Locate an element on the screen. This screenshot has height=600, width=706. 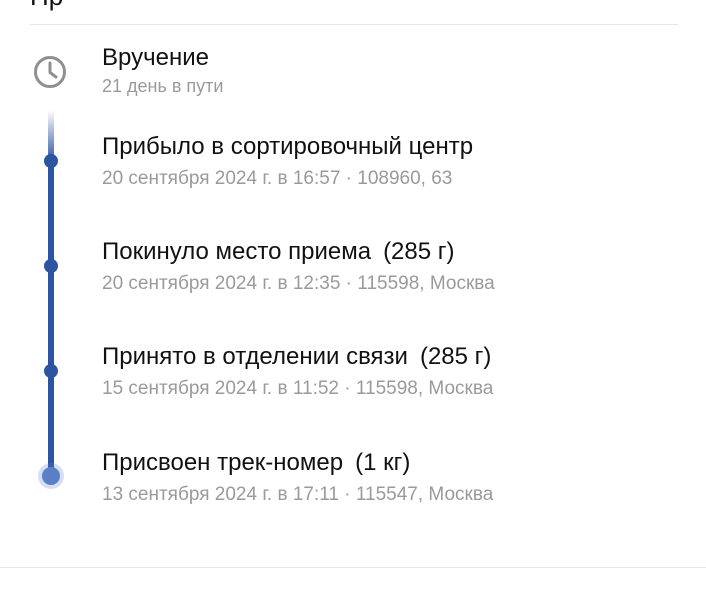
status-subtitle: 21 день в пути is located at coordinates (163, 86).